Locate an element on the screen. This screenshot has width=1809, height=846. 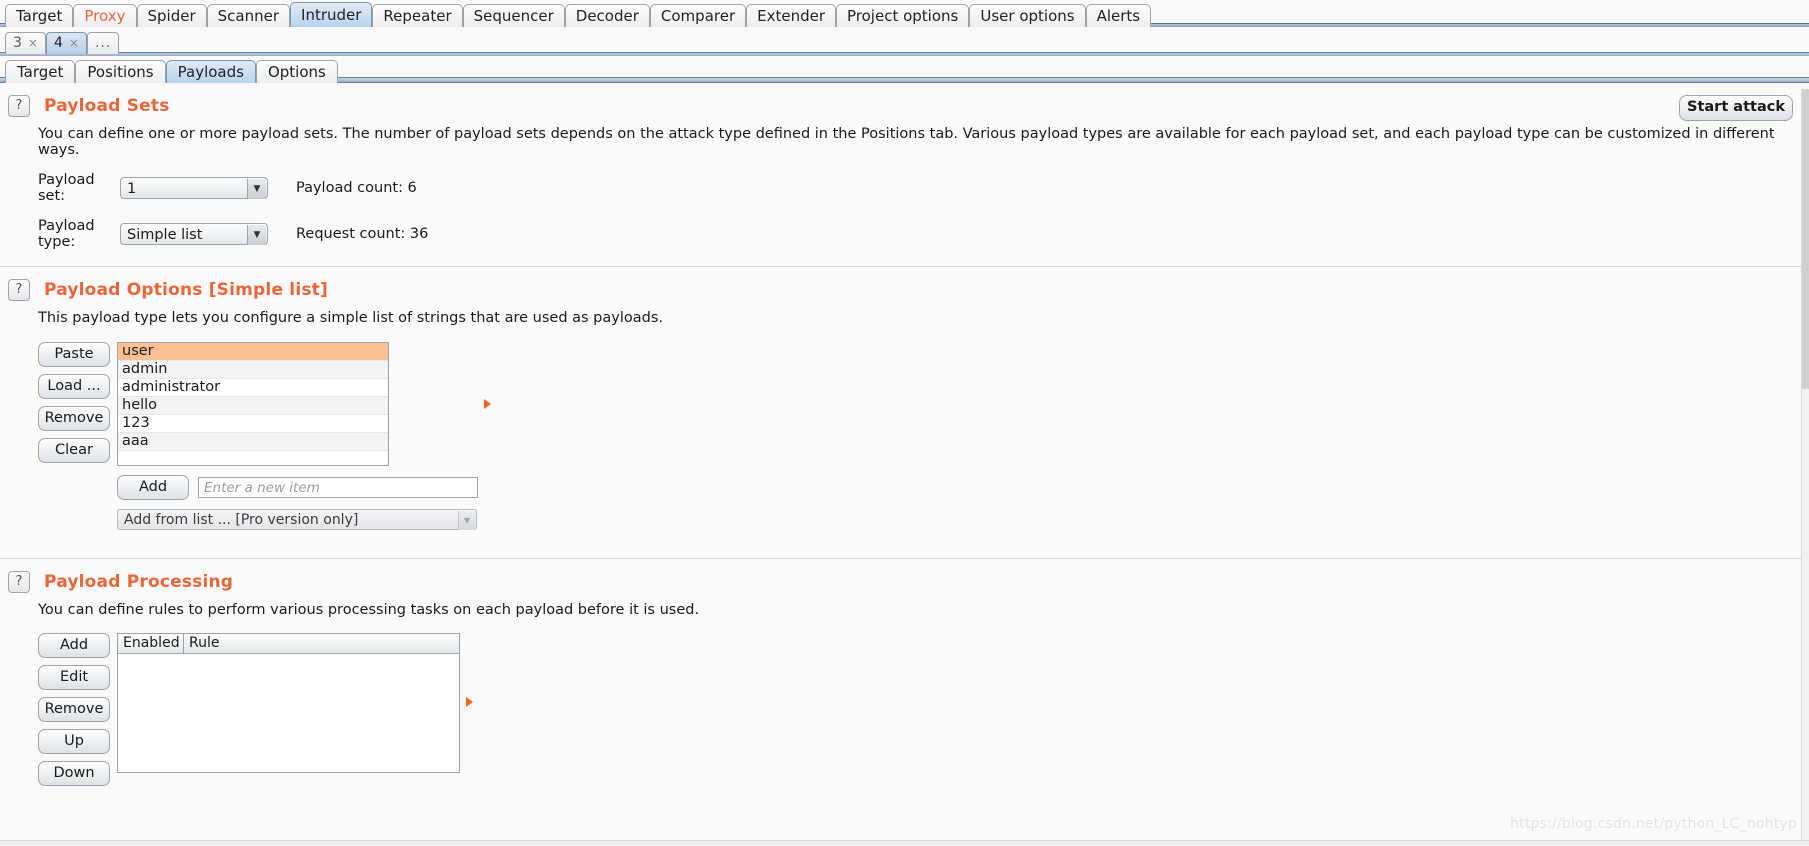
payload-list-item: administrator is located at coordinates (253, 388).